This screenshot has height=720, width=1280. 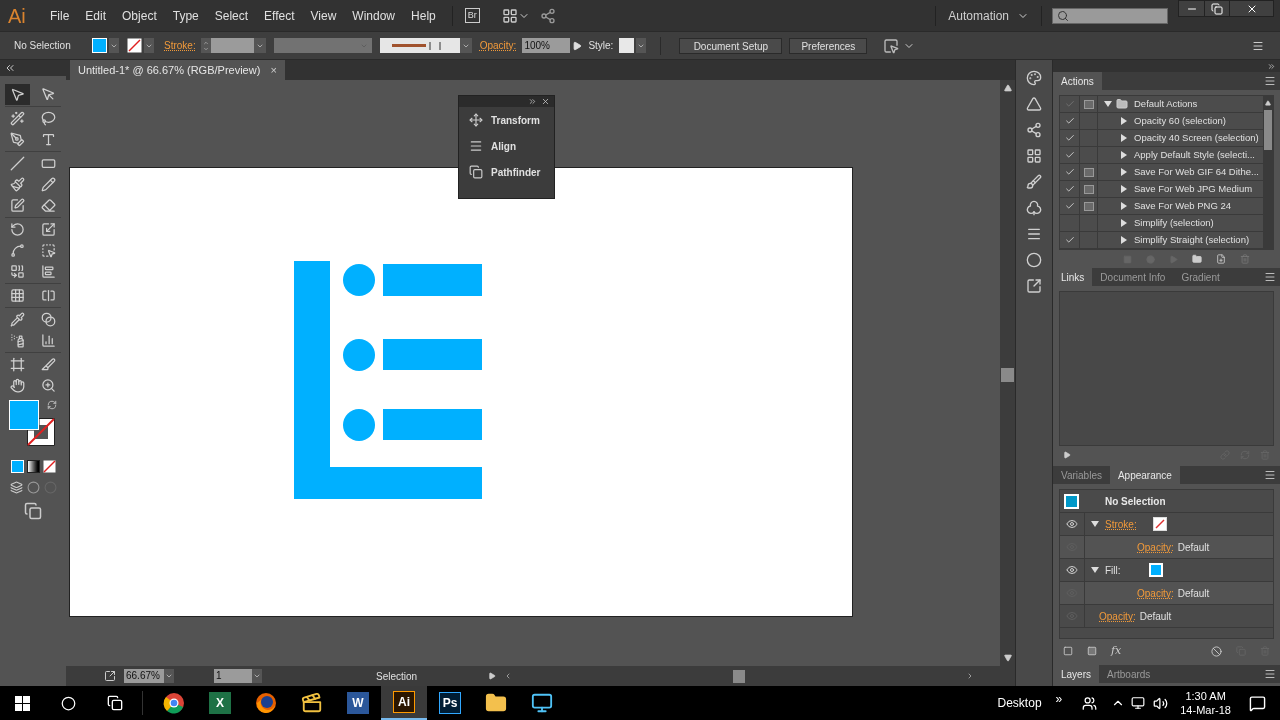 I want to click on action-row: Simplify Straight (selection), so click(x=1161, y=240).